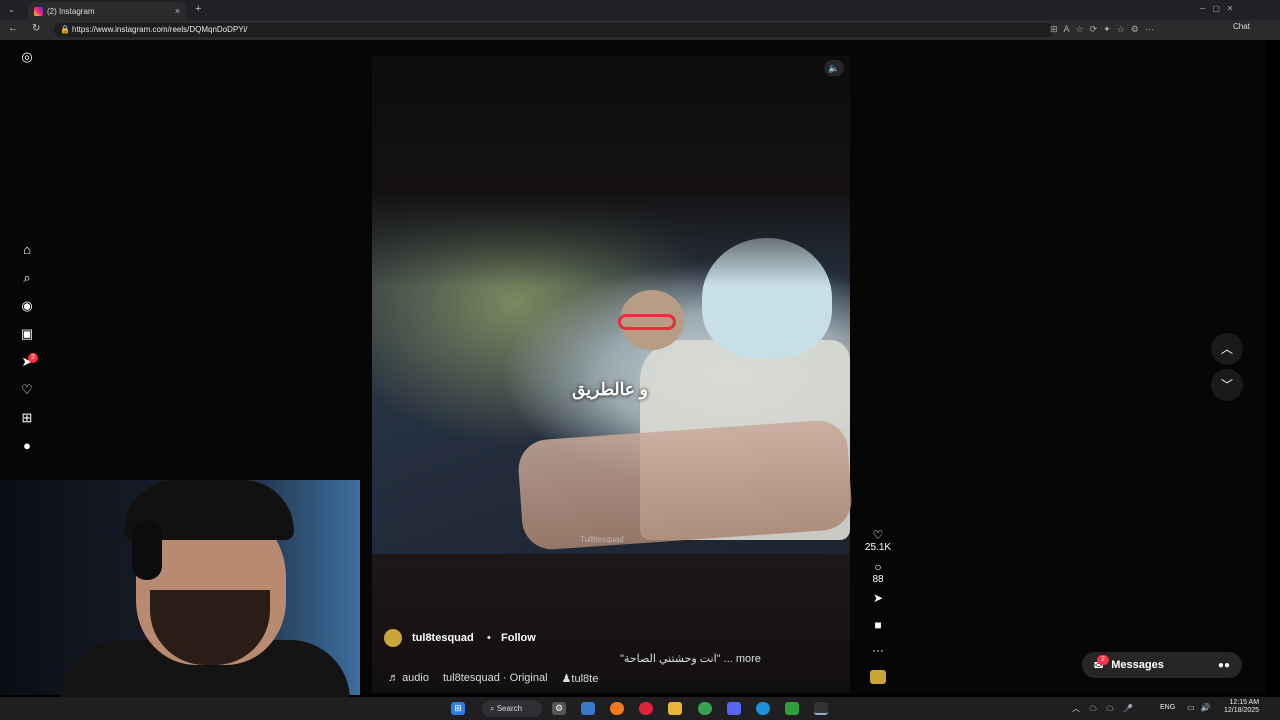  I want to click on home-icon: ⌂, so click(27, 250).